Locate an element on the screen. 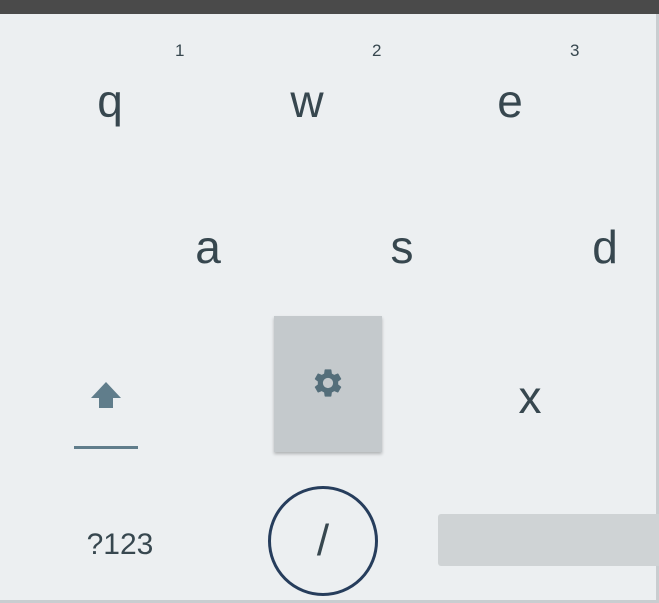 Image resolution: width=659 pixels, height=603 pixels. key-e: e is located at coordinates (510, 101).